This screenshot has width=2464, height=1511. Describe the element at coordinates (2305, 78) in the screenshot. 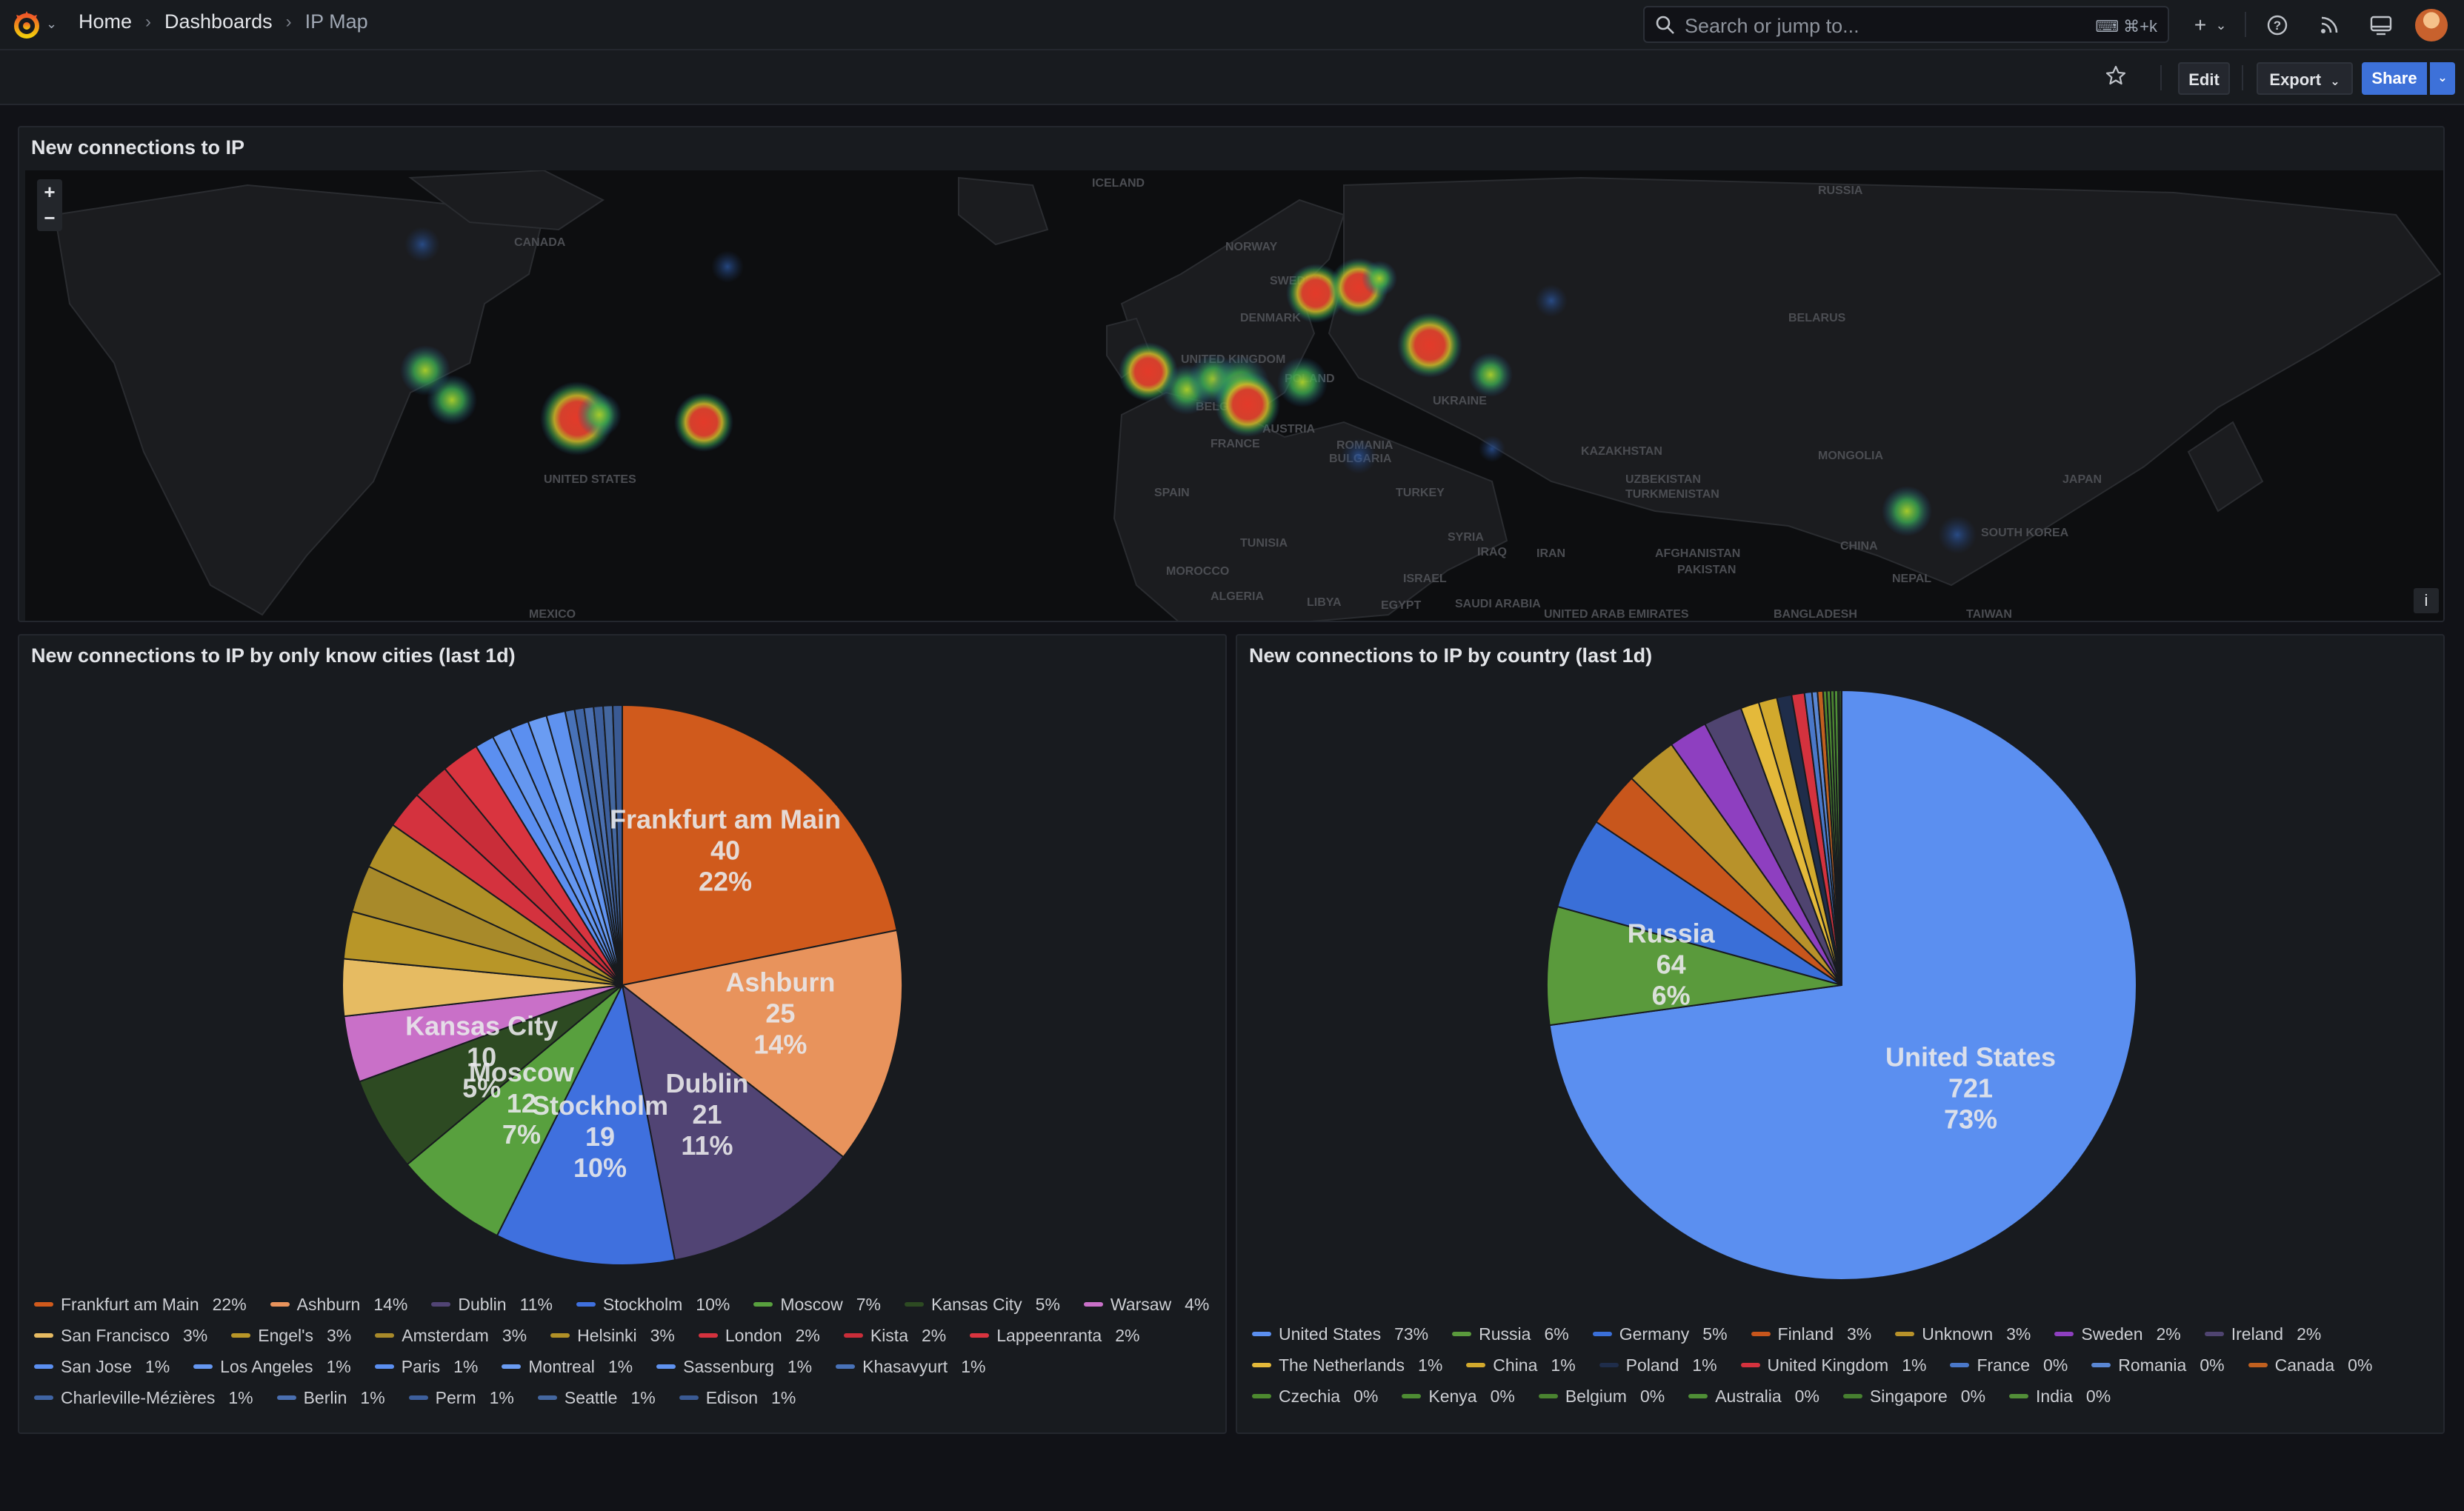

I see `export-button: Export ⌄` at that location.